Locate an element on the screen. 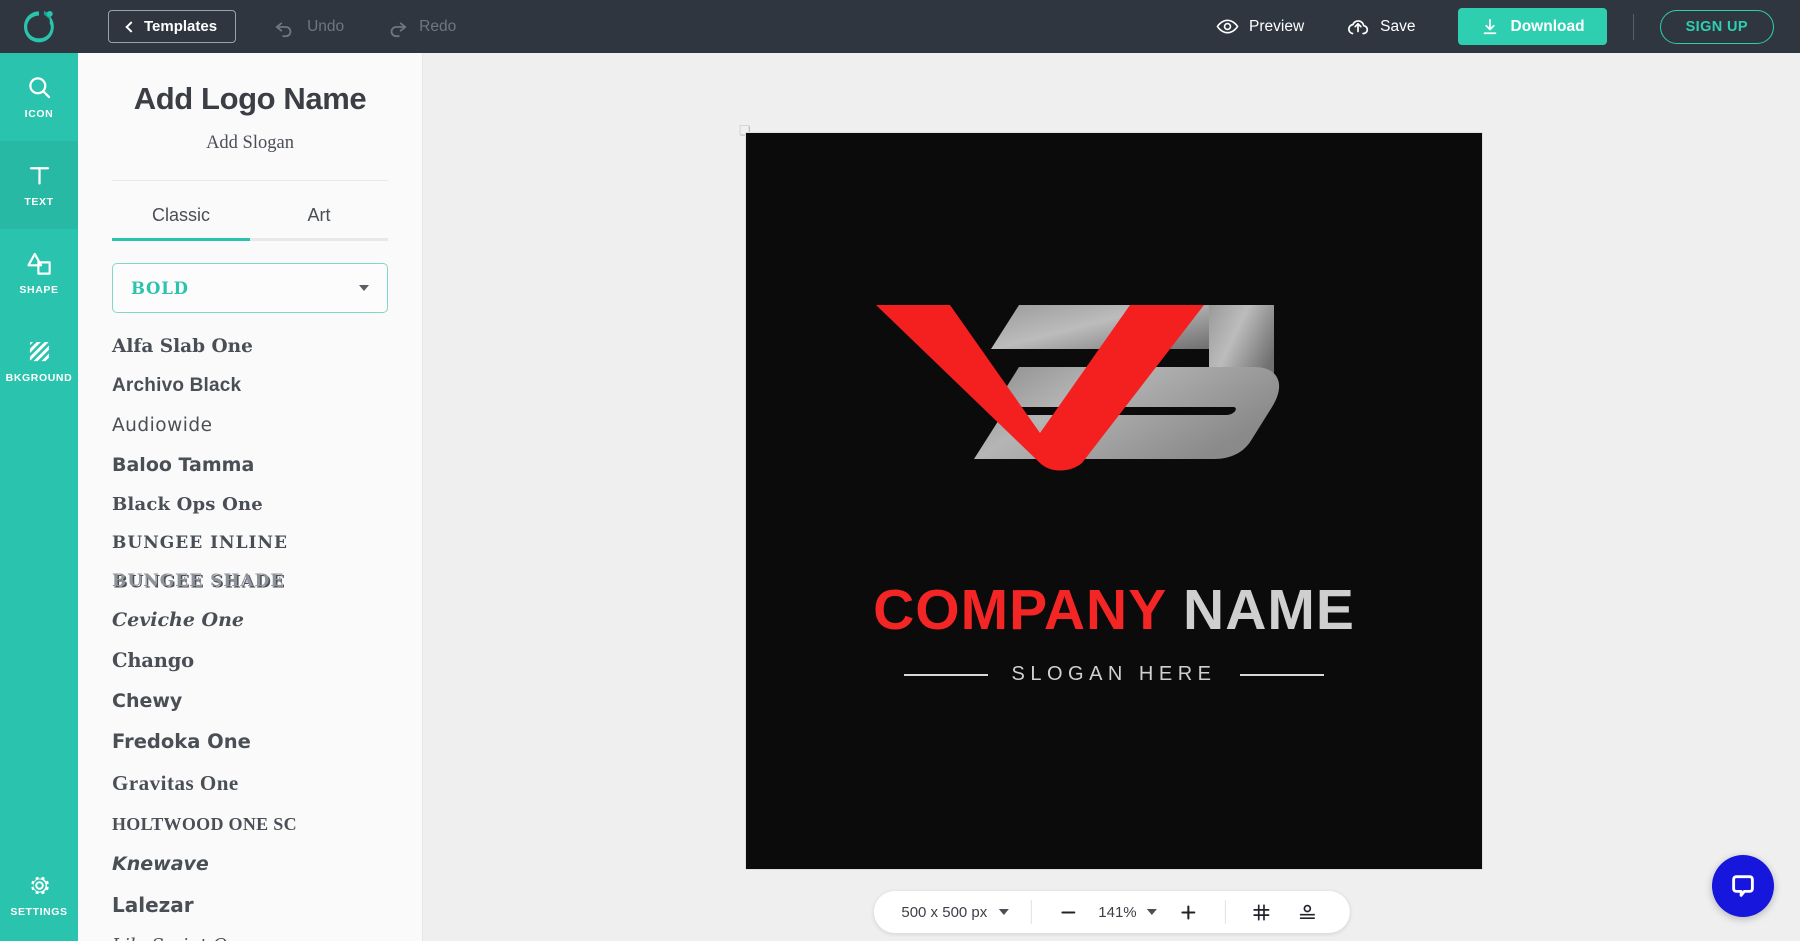 The height and width of the screenshot is (941, 1800). sidebar-item-bkground-label: BKGROUND is located at coordinates (39, 378).